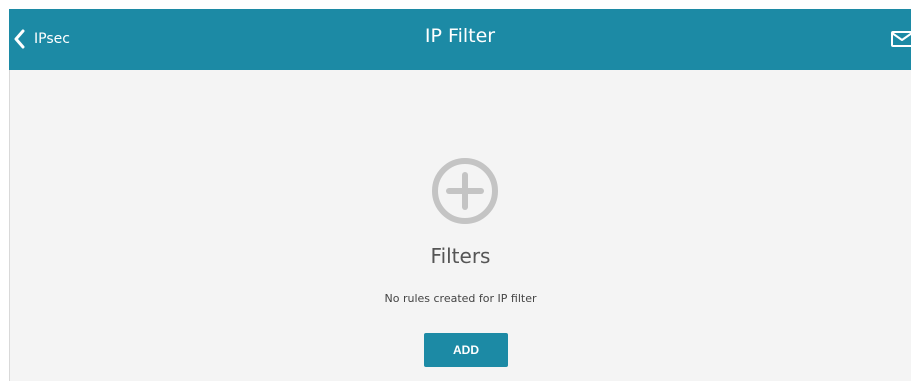 This screenshot has height=381, width=911. What do you see at coordinates (460, 298) in the screenshot?
I see `empty-state-message: No rules created for IP filter` at bounding box center [460, 298].